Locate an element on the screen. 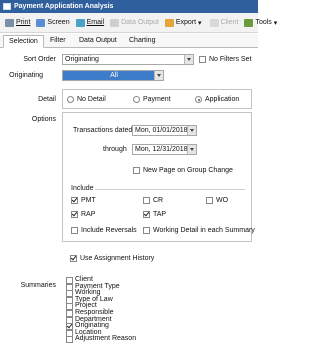  detail-payment-label: Payment is located at coordinates (157, 99).